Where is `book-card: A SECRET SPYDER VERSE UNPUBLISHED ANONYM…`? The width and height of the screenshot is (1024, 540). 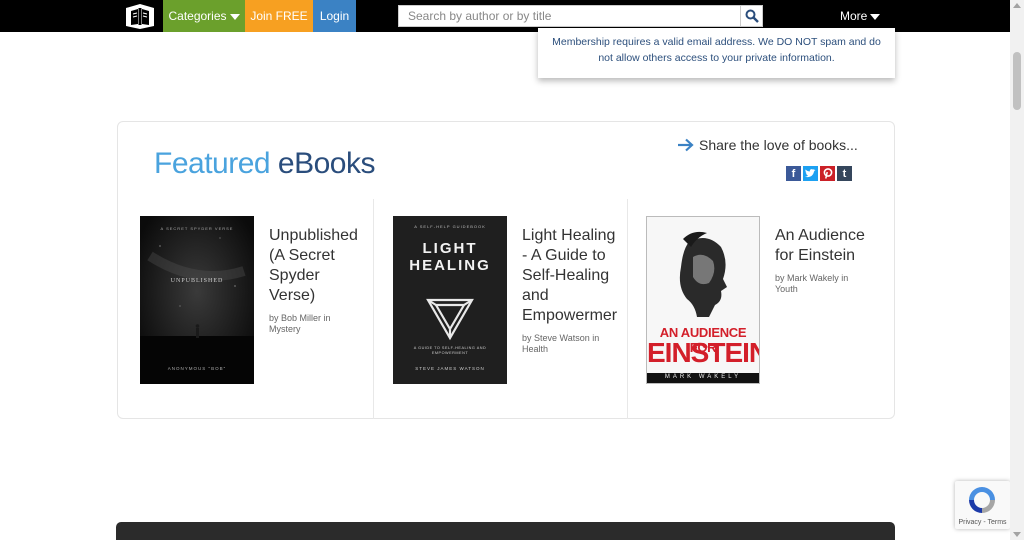
book-card: A SECRET SPYDER VERSE UNPUBLISHED ANONYM… is located at coordinates (245, 309).